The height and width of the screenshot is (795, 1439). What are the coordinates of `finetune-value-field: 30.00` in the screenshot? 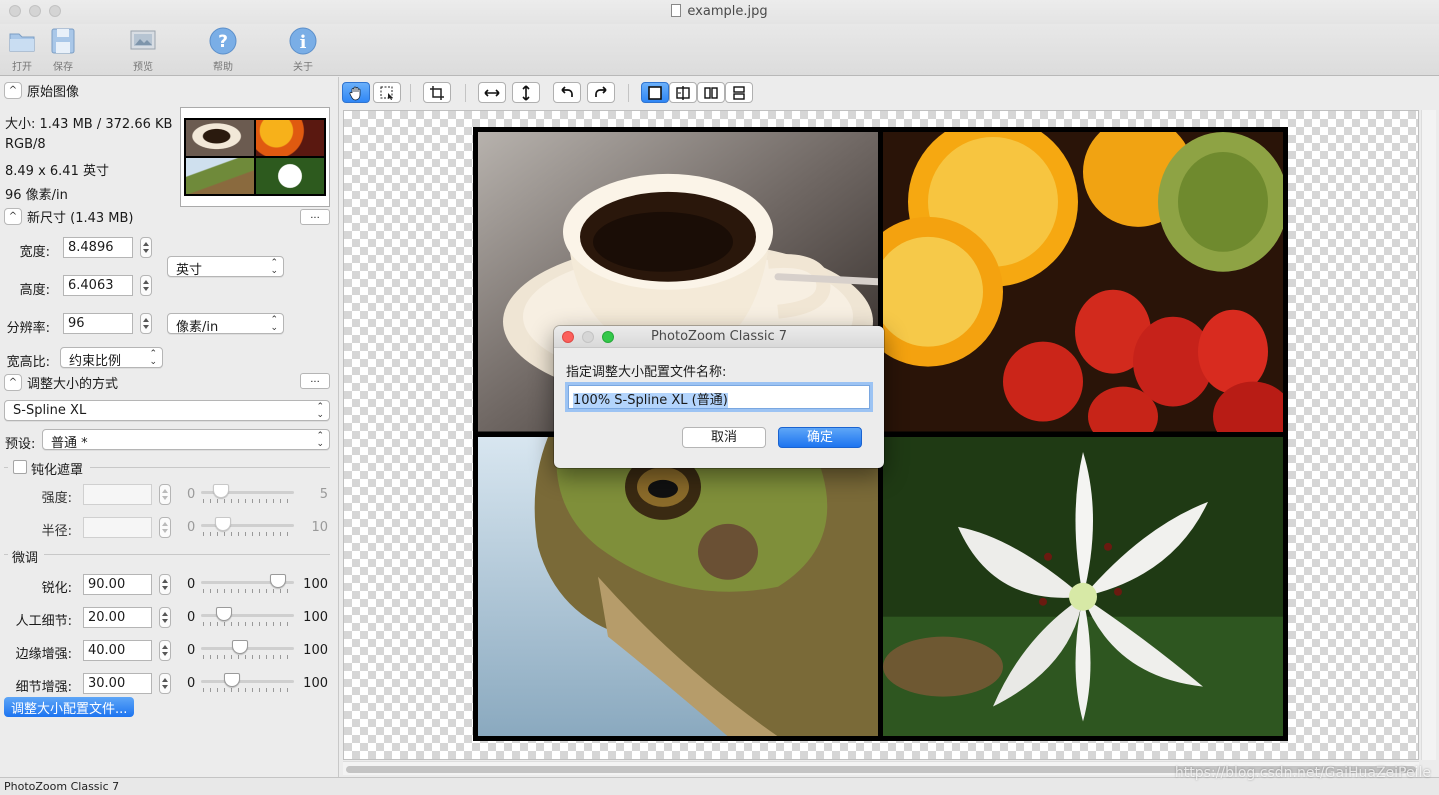 It's located at (117, 683).